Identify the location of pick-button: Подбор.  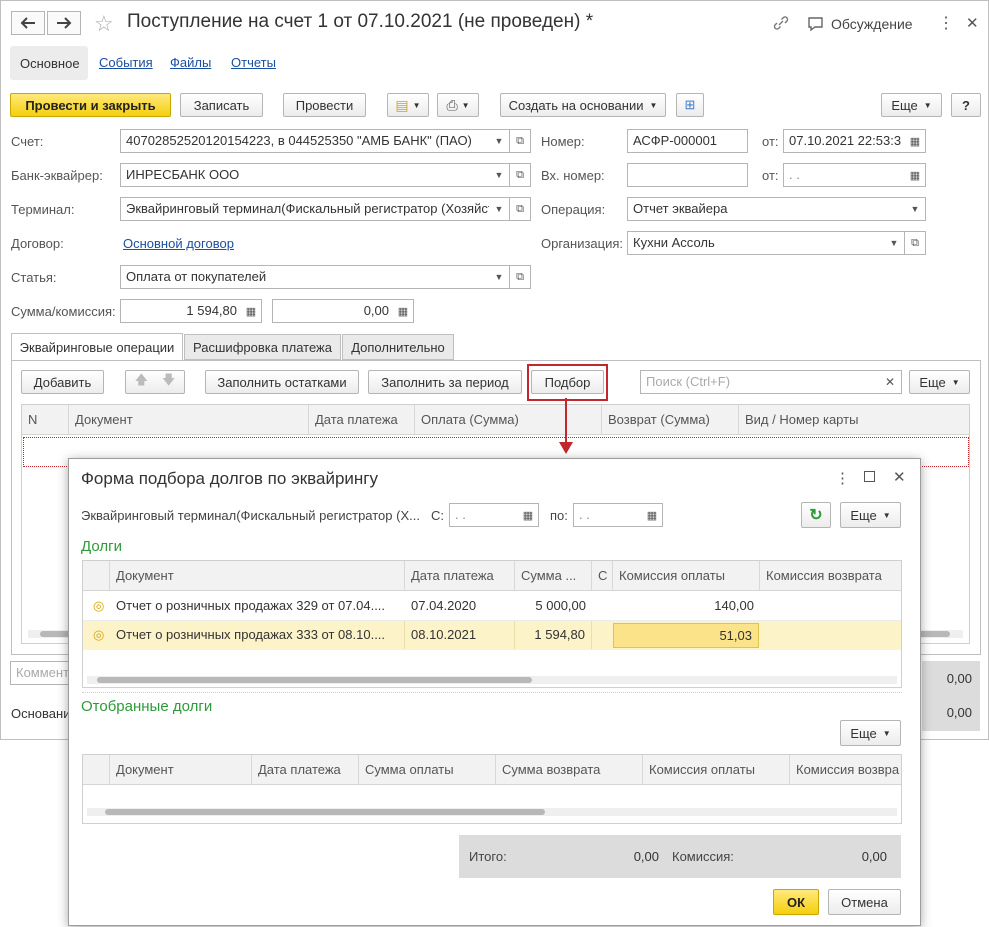
(567, 382).